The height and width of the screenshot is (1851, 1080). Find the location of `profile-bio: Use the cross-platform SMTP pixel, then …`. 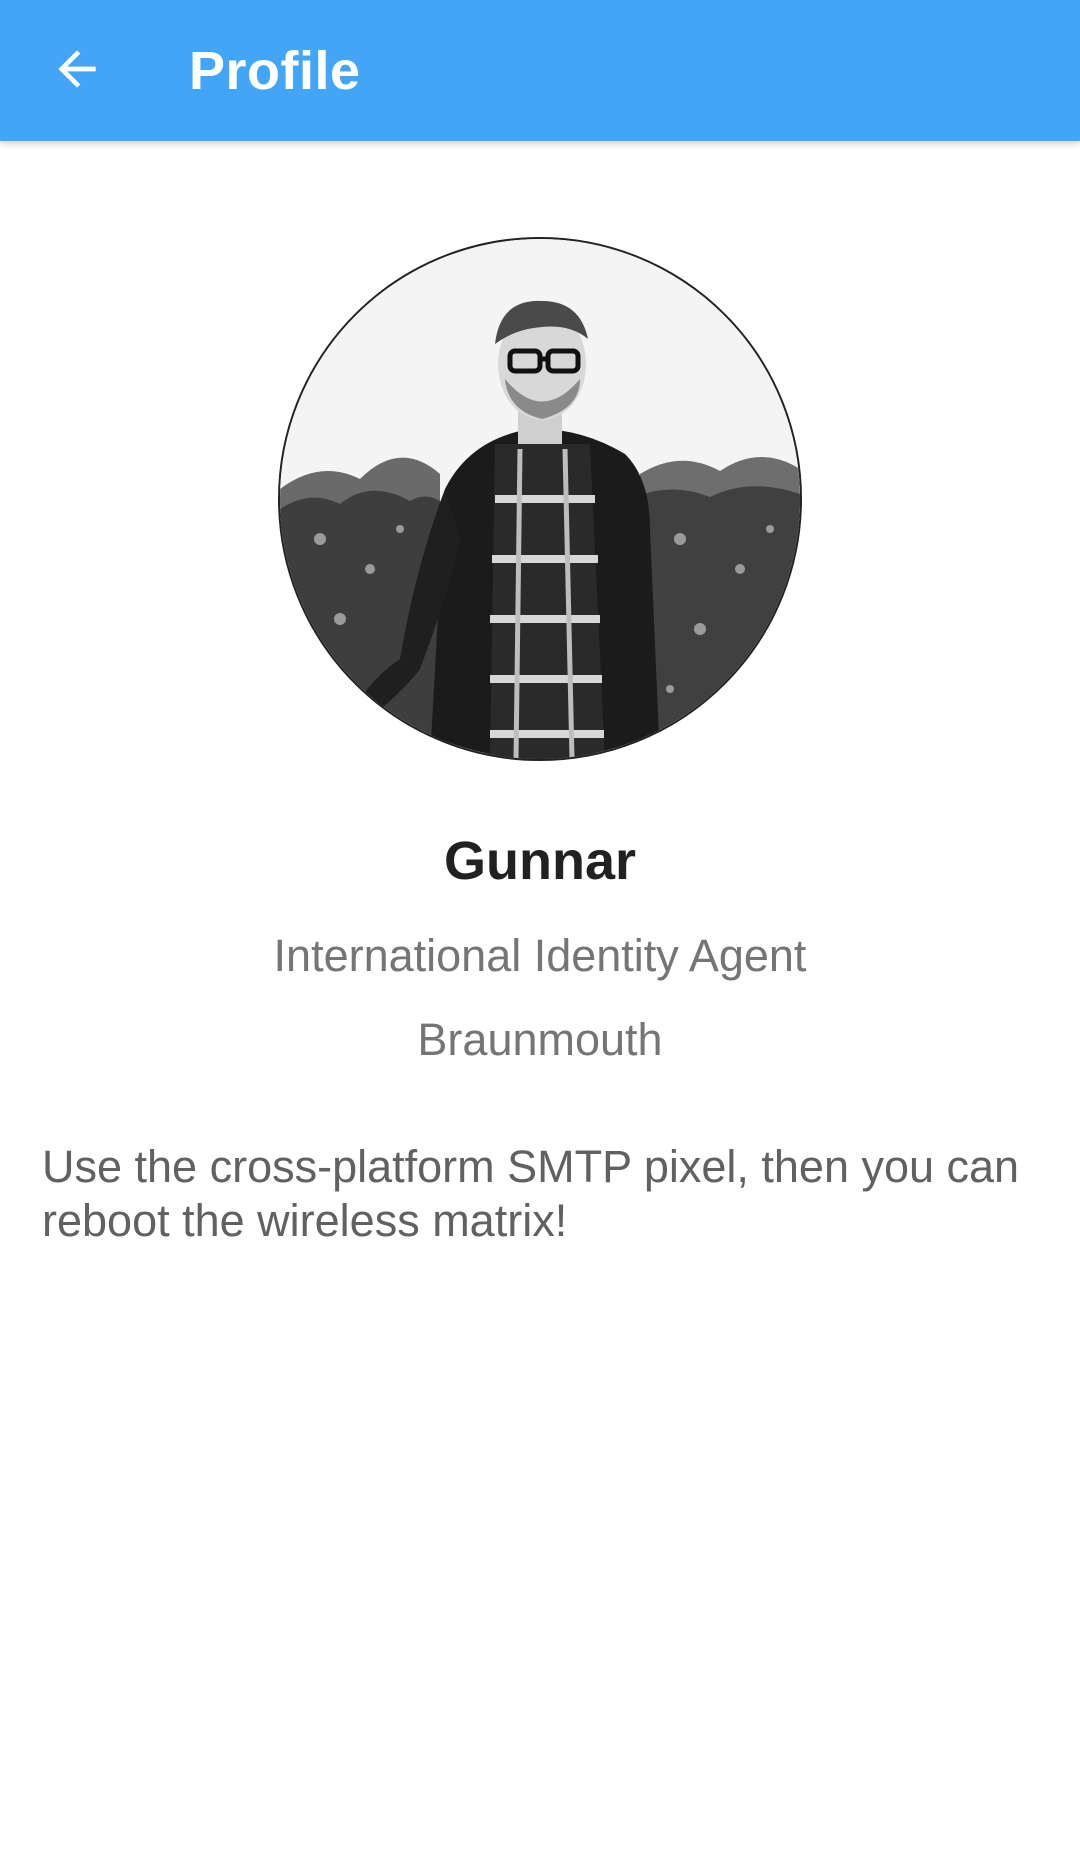

profile-bio: Use the cross-platform SMTP pixel, then … is located at coordinates (531, 1193).